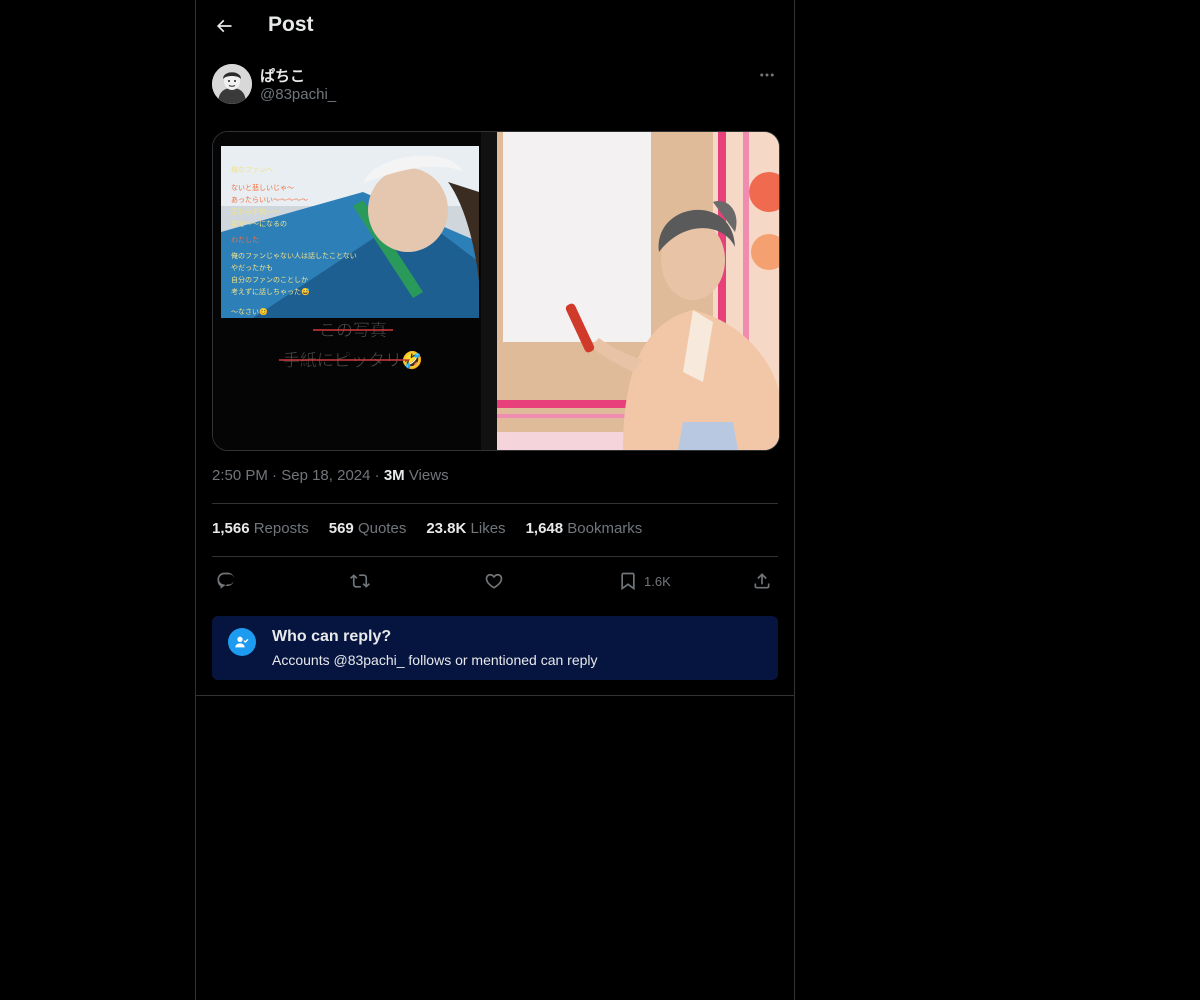 The height and width of the screenshot is (1000, 1200). I want to click on post-meta: 2:50 PM · Sep 18, 2024 · 3M Views, so click(330, 475).